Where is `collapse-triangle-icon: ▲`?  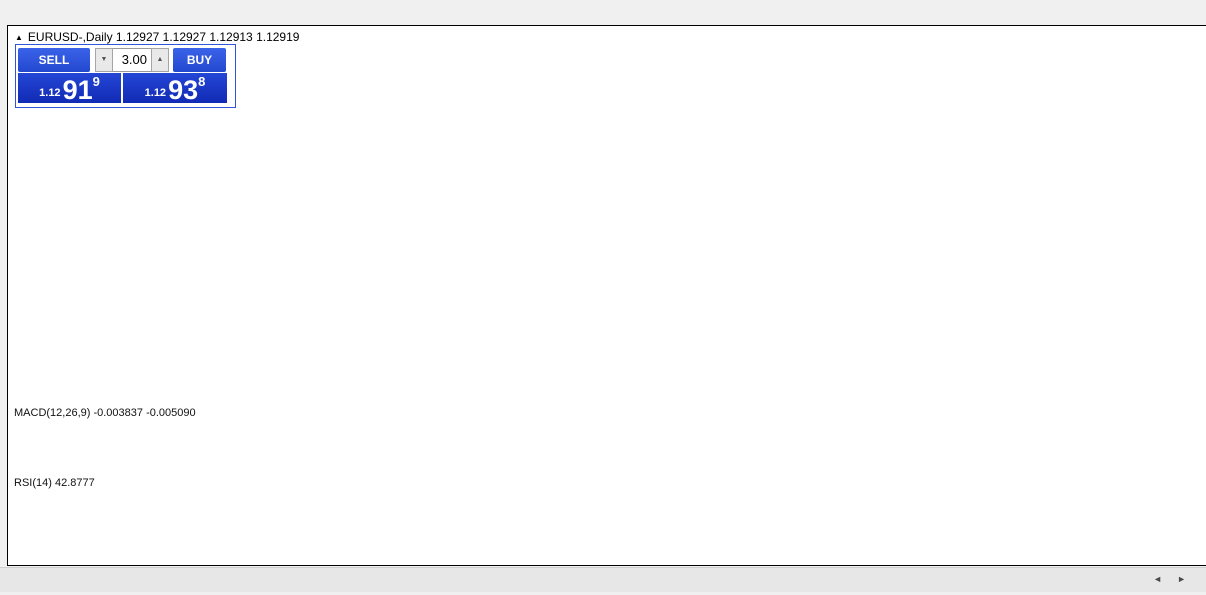 collapse-triangle-icon: ▲ is located at coordinates (19, 37).